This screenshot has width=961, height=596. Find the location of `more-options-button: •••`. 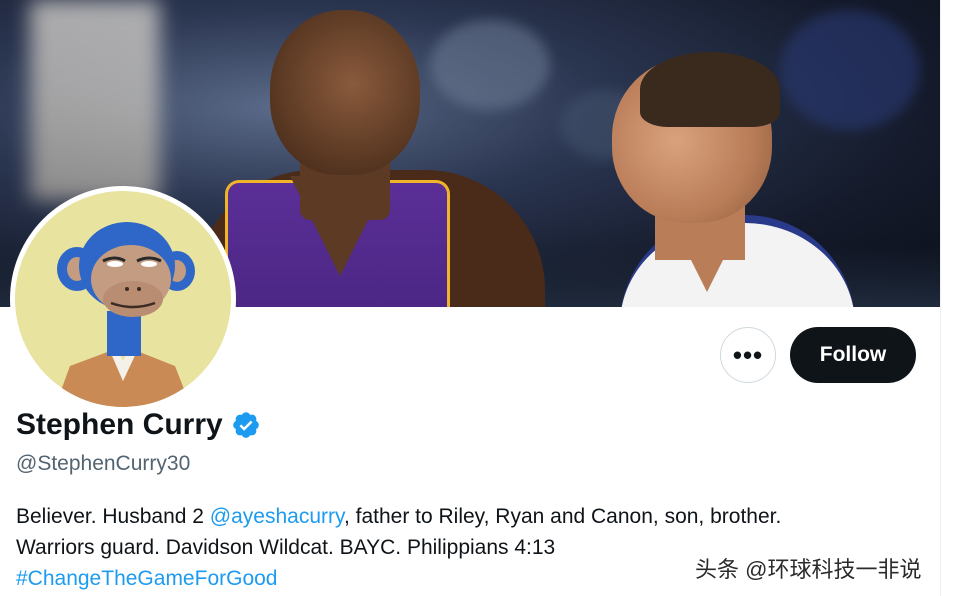

more-options-button: ••• is located at coordinates (748, 355).